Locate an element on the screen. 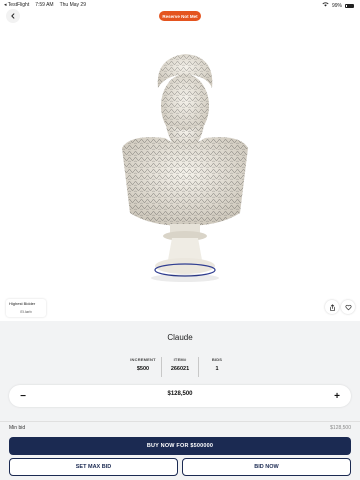 The width and height of the screenshot is (360, 480). set-max-bid-button: SET MAX BID is located at coordinates (93, 467).